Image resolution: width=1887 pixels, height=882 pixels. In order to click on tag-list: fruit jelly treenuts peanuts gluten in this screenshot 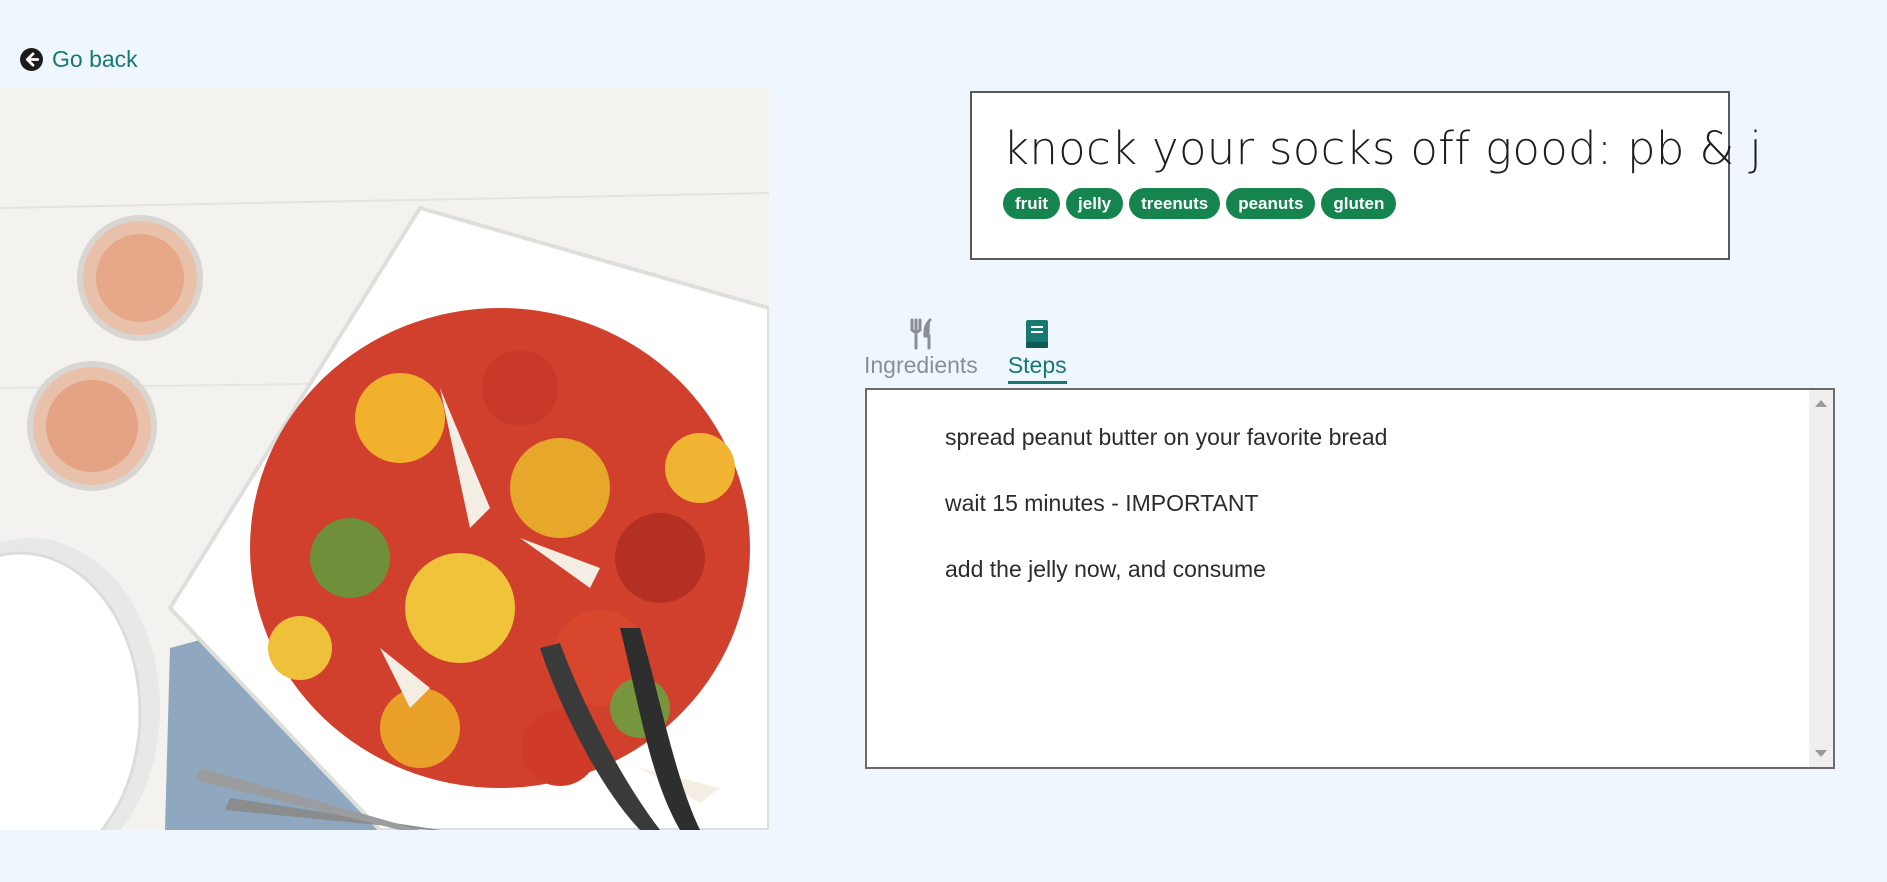, I will do `click(1350, 203)`.